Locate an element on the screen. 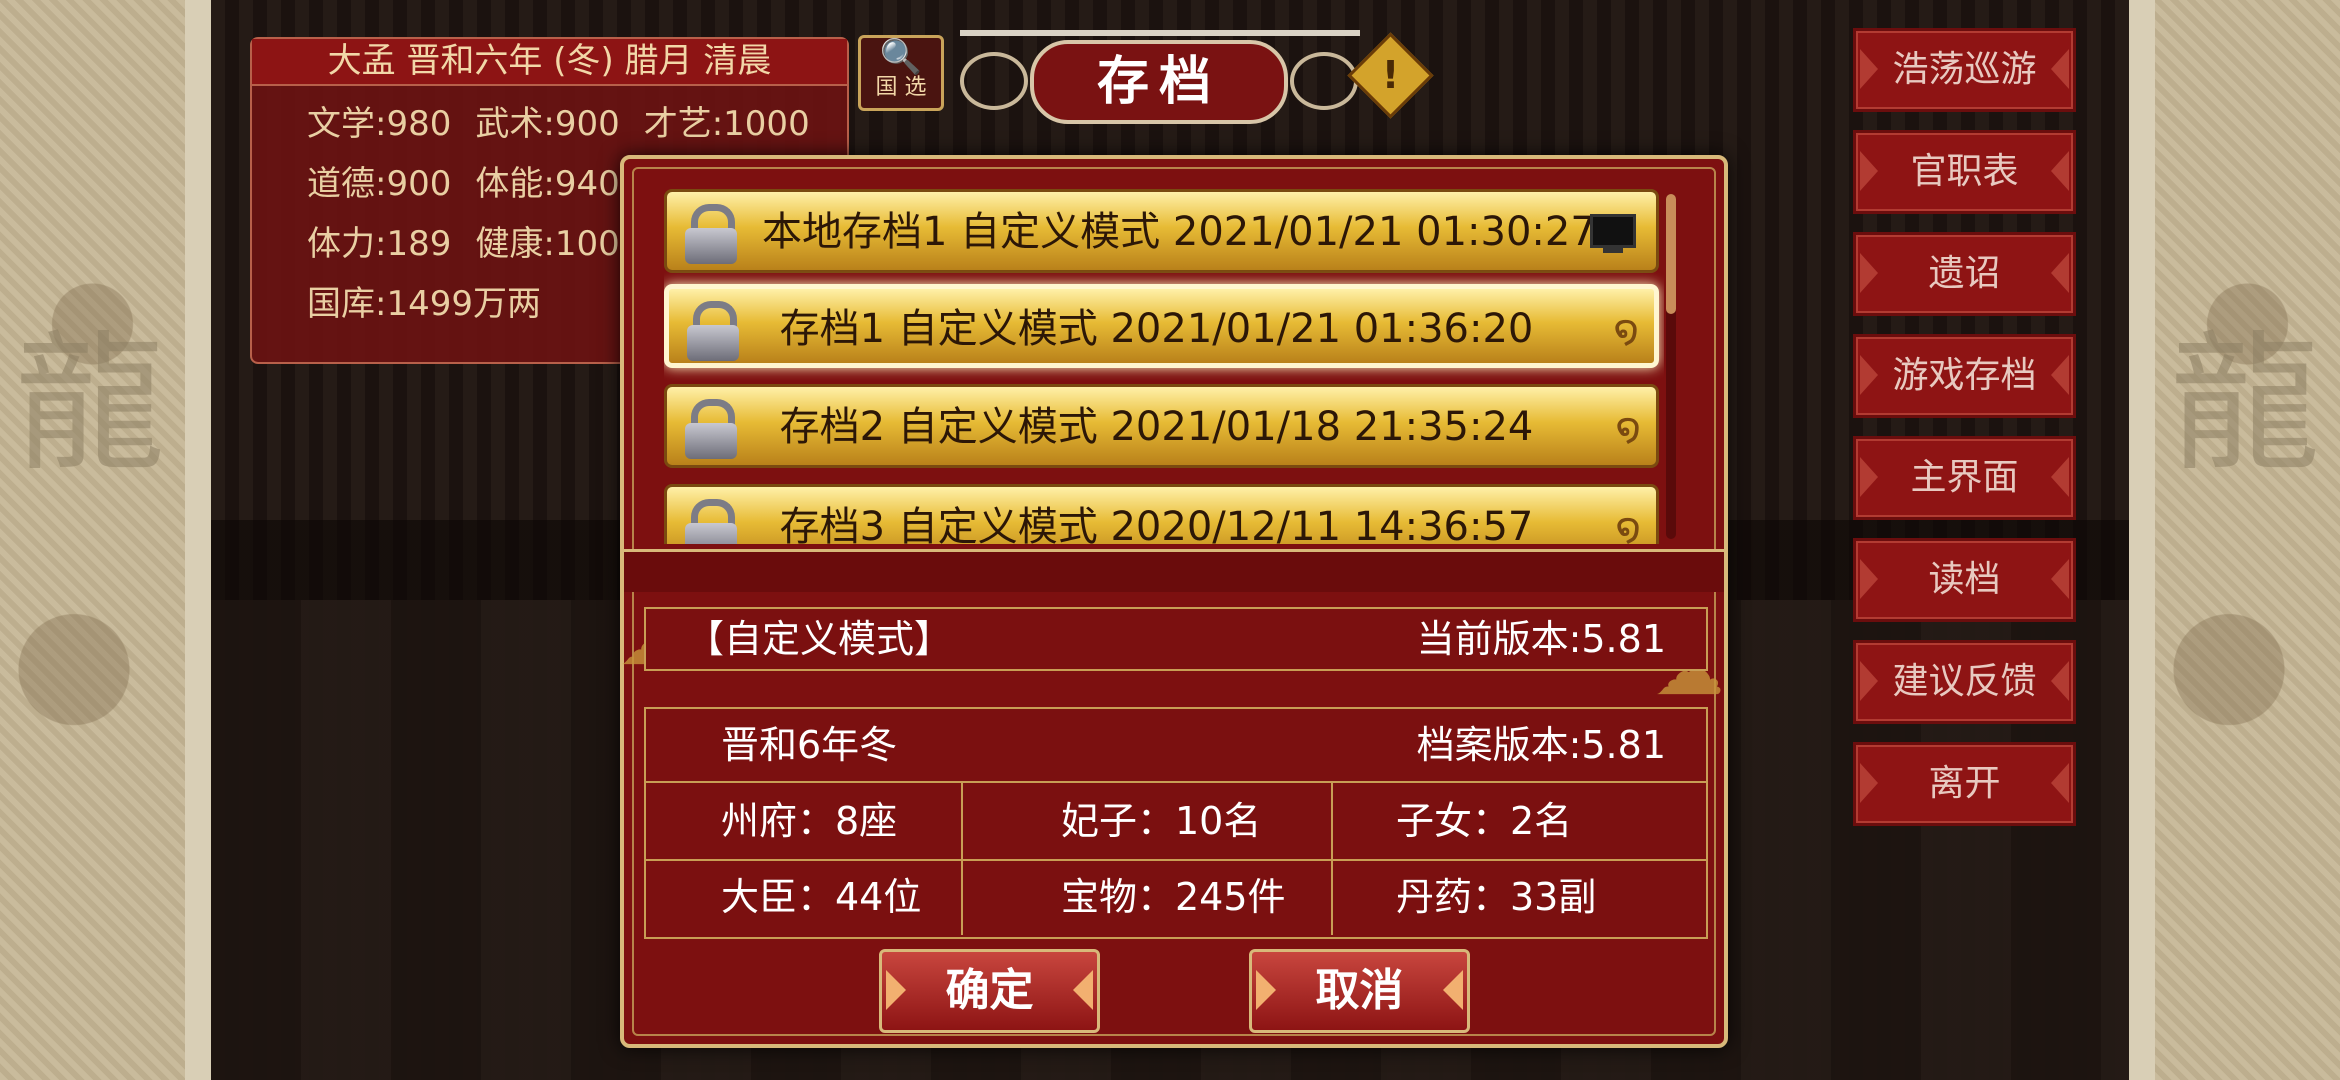  magnifier-icon: 🔍 is located at coordinates (901, 57).